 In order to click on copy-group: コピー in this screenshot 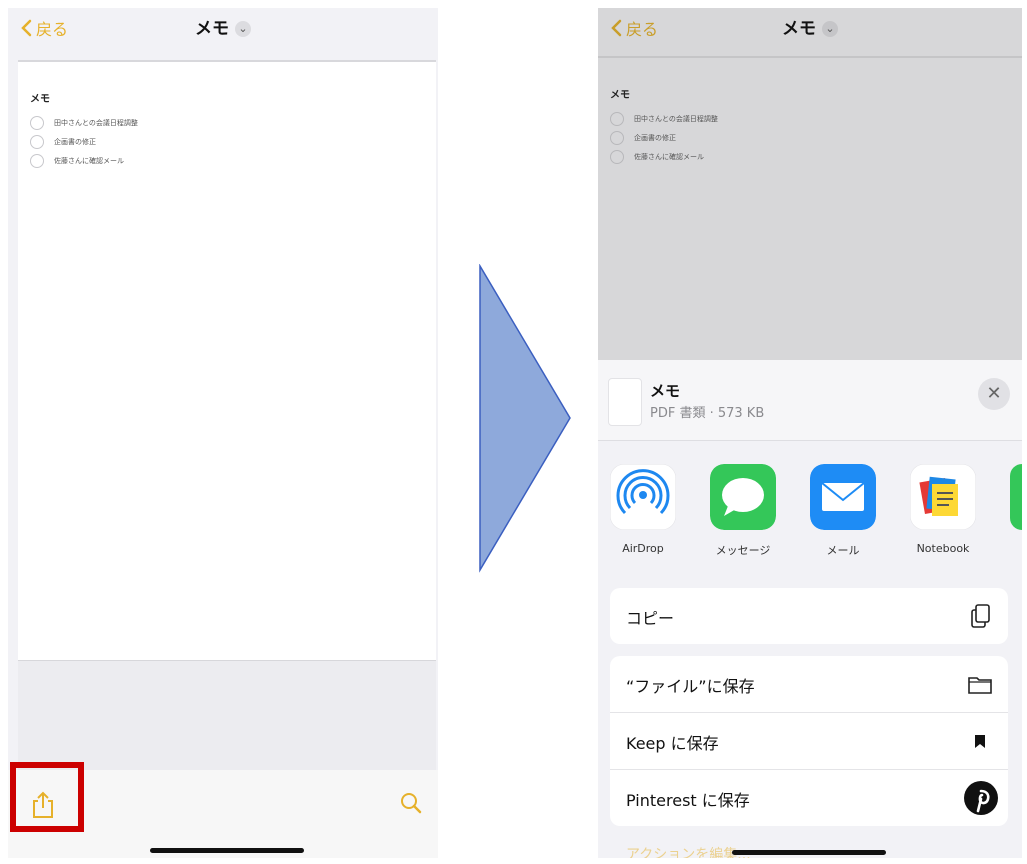, I will do `click(809, 616)`.